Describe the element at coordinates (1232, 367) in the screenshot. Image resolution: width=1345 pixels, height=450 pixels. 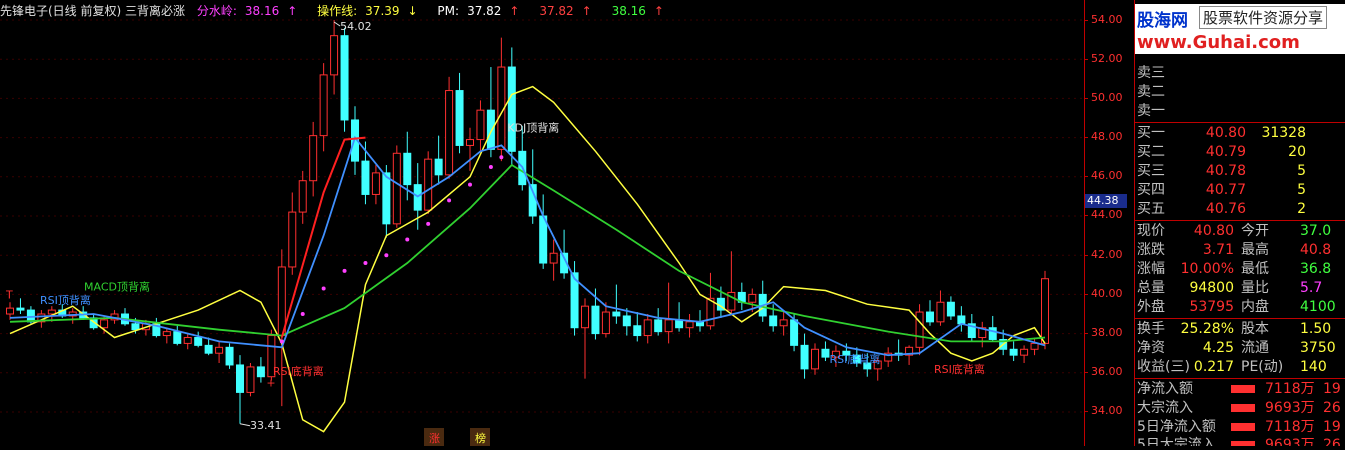
I see `fund-row: 收益(三) 0.217 PE(动) 140` at that location.